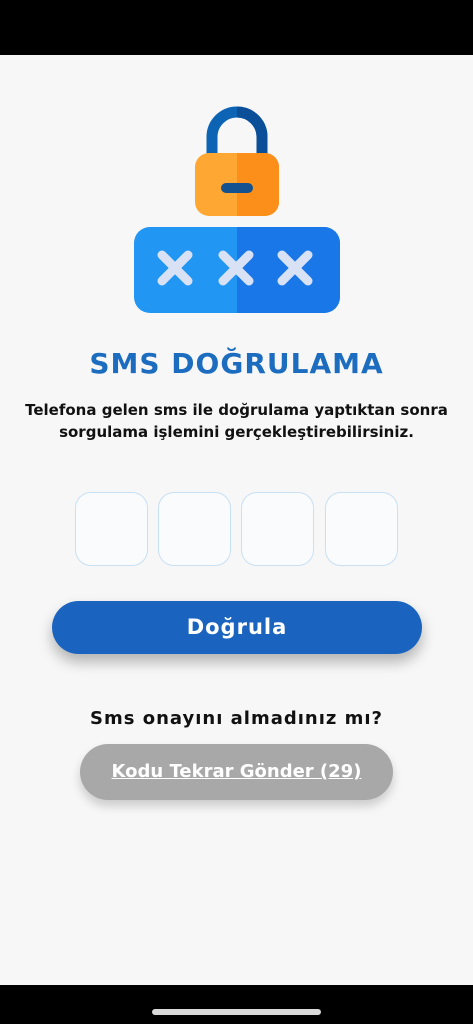 Image resolution: width=473 pixels, height=1024 pixels. Describe the element at coordinates (277, 529) in the screenshot. I see `code-digit-3-input` at that location.